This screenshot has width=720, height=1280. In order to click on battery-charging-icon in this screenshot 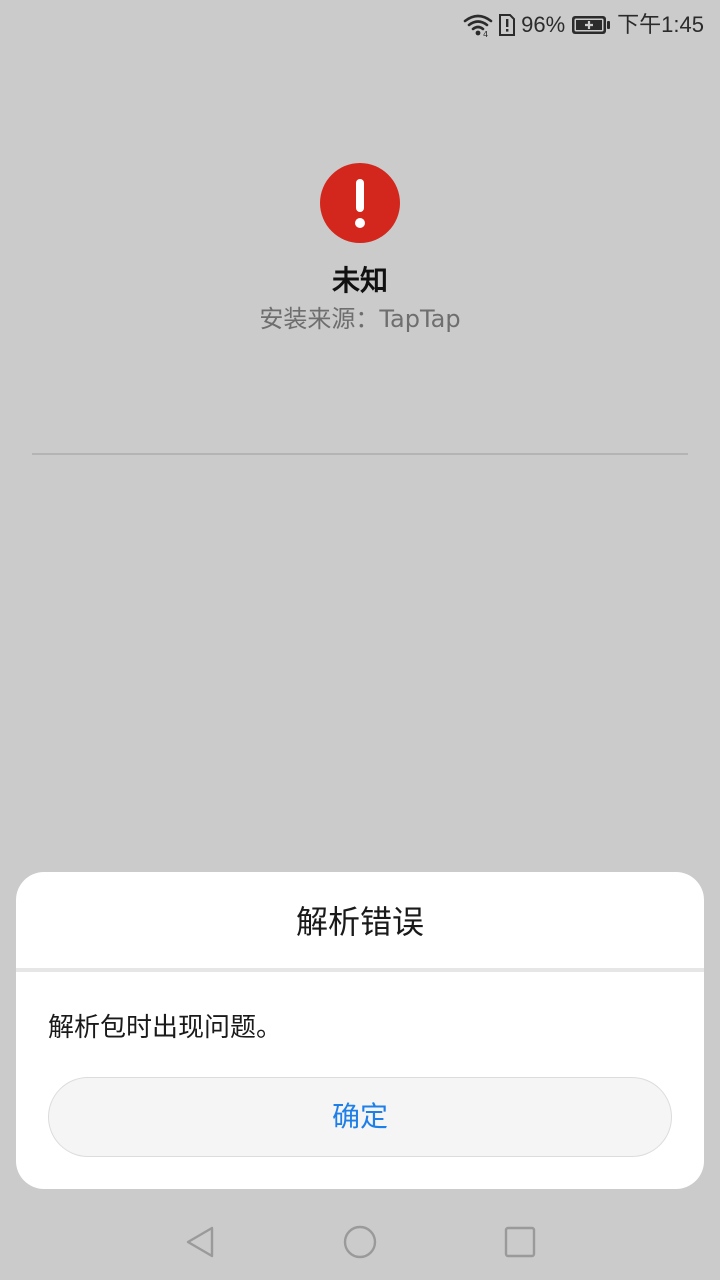, I will do `click(591, 25)`.